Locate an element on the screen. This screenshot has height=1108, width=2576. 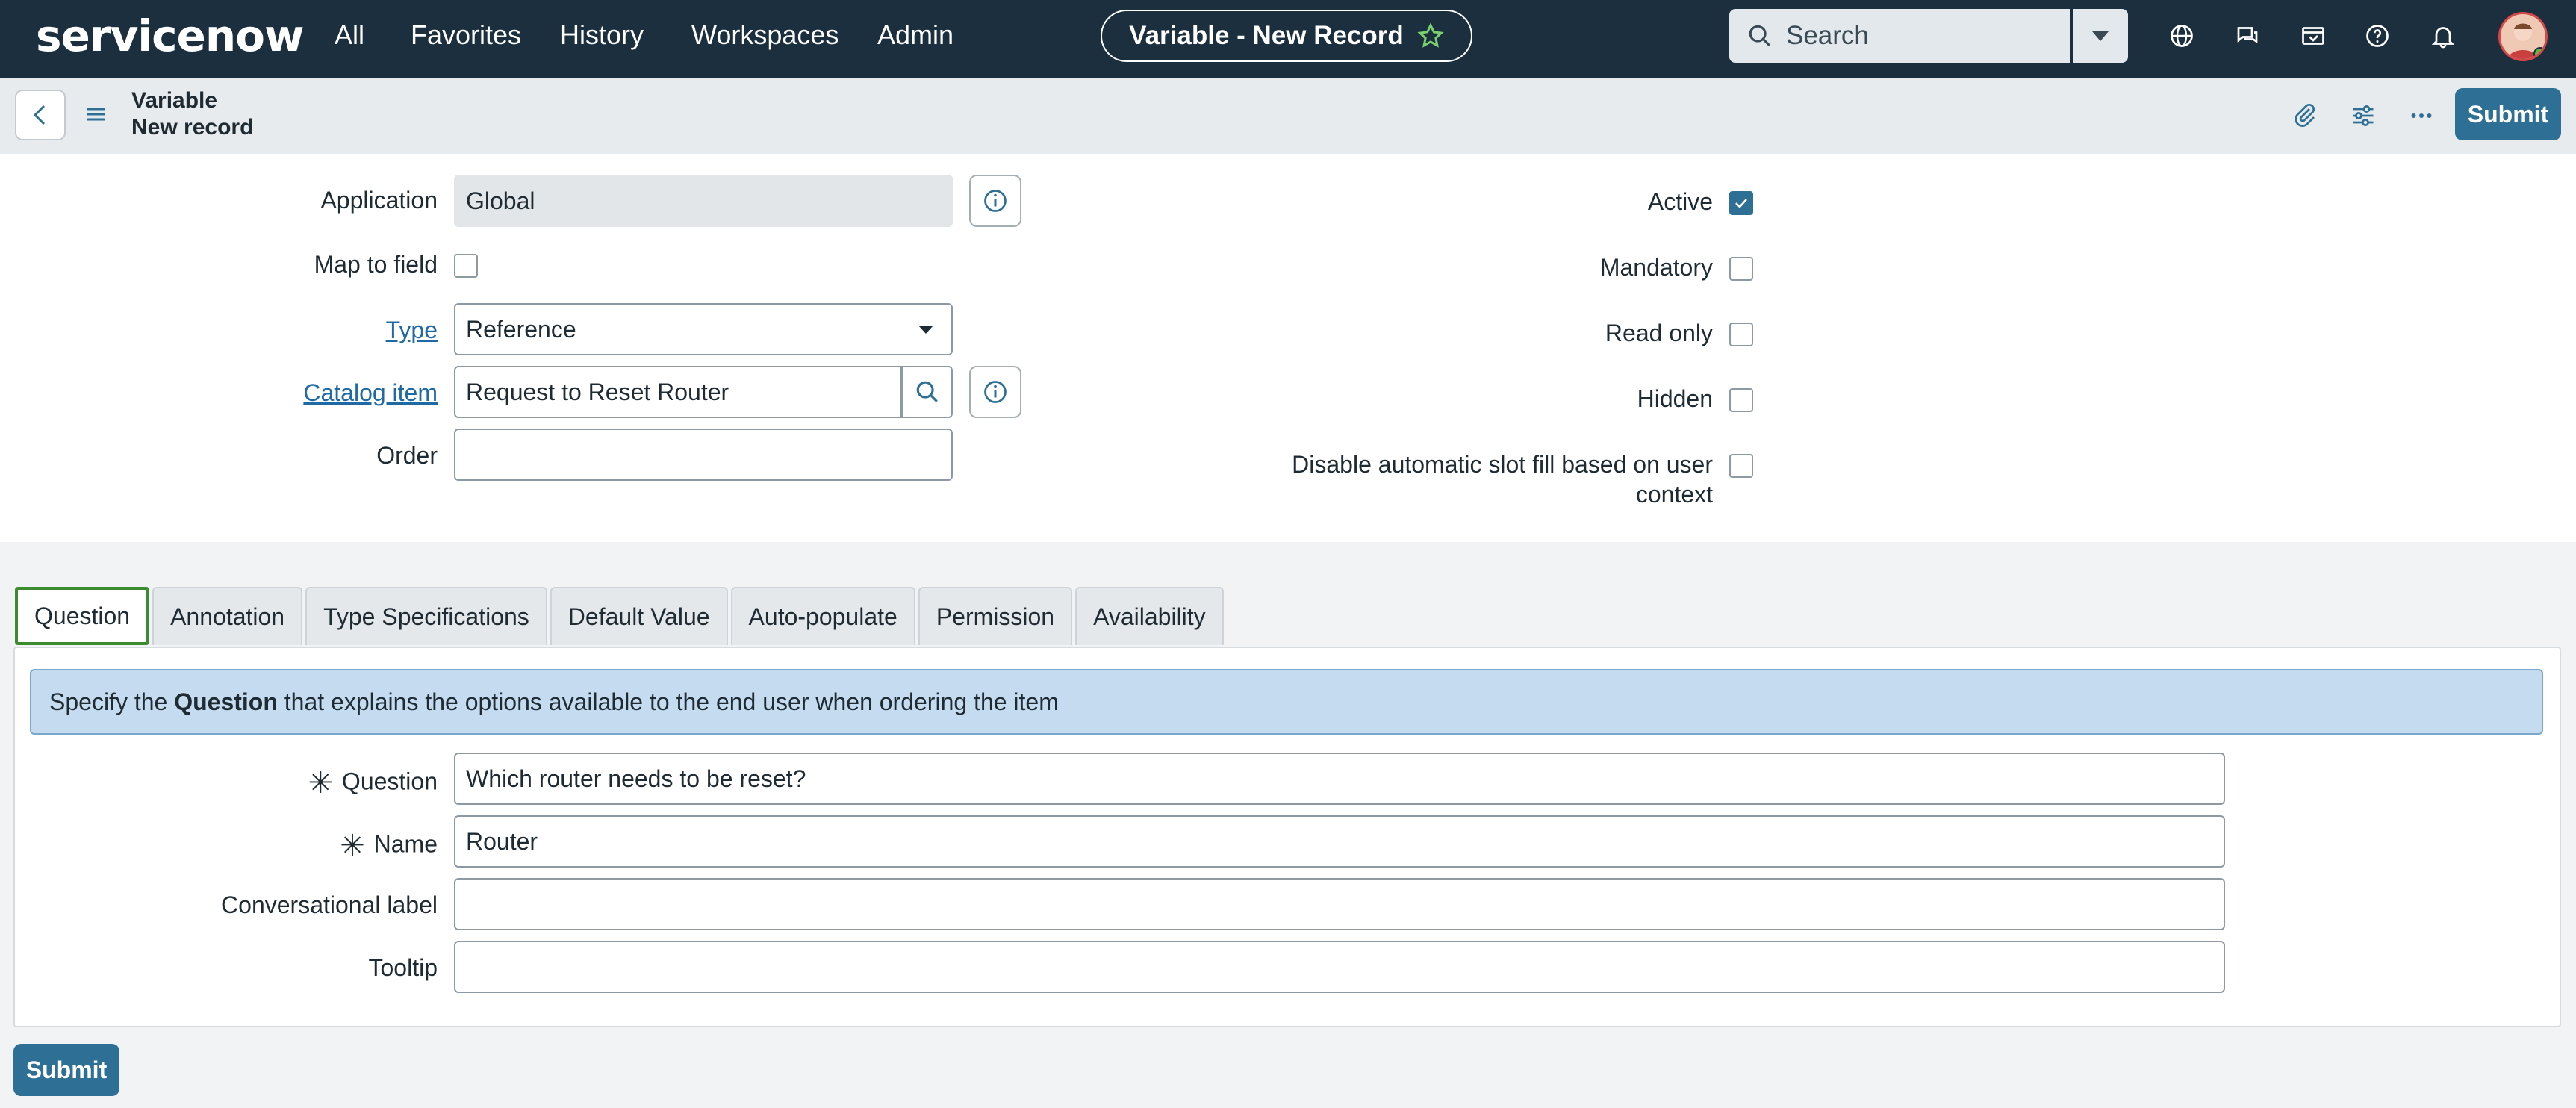
record-title: Variable - New Record is located at coordinates (1266, 35).